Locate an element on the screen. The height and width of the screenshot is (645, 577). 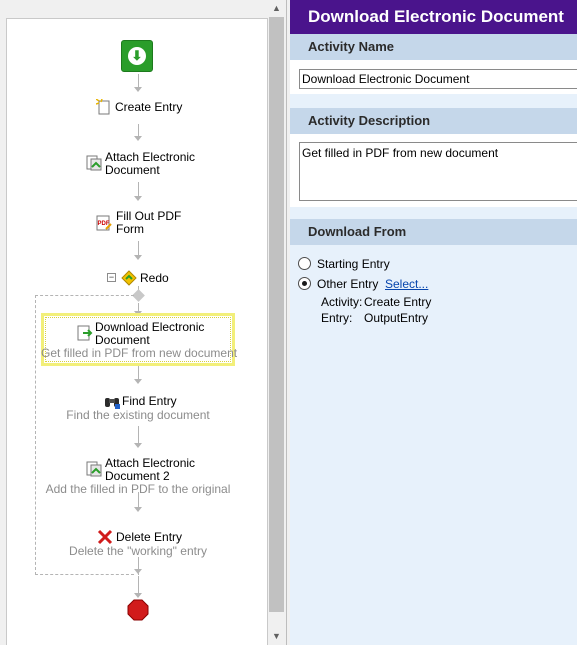
find-entry-description: Find the existing document is located at coordinates (138, 415).